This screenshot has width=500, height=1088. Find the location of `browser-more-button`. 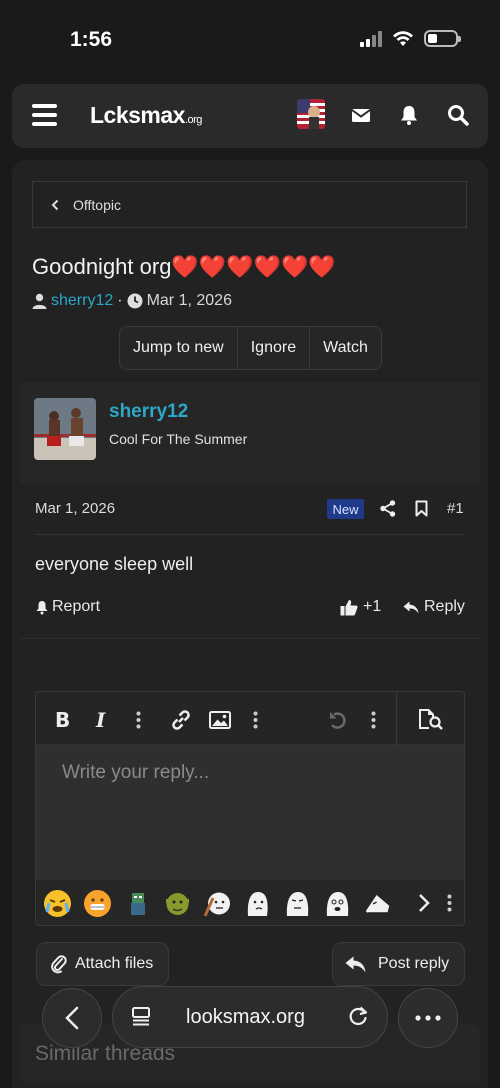

browser-more-button is located at coordinates (428, 1018).